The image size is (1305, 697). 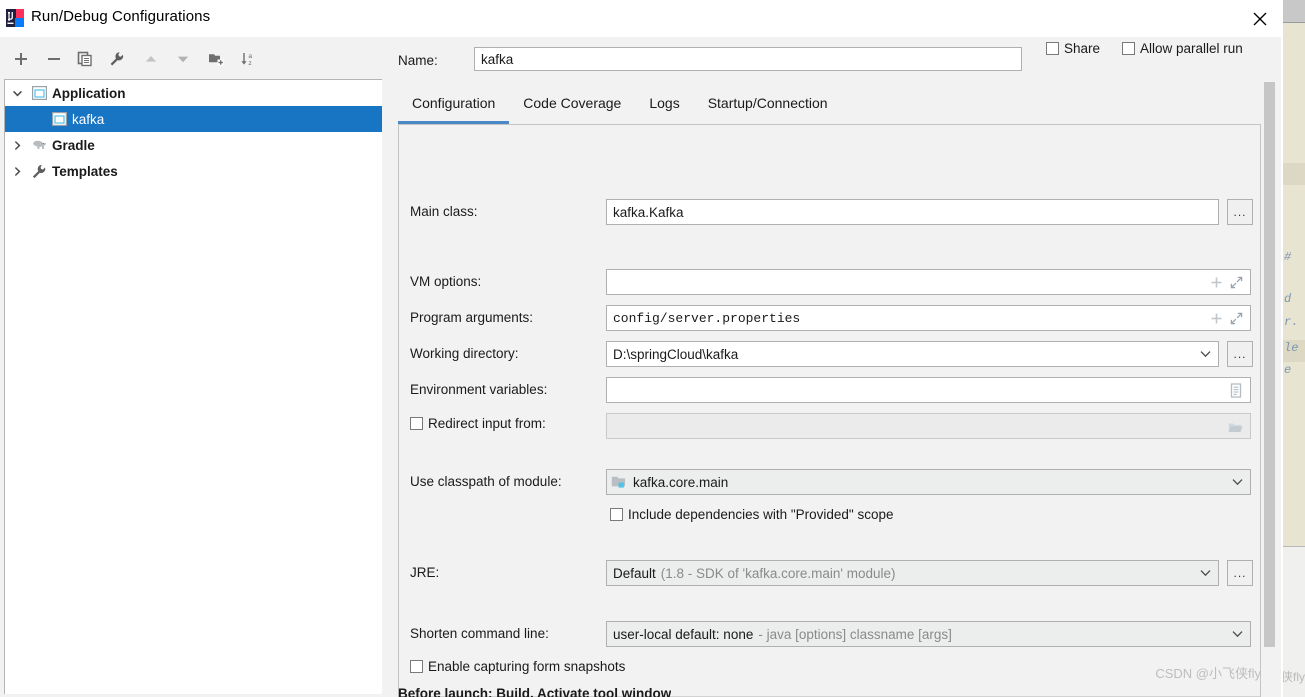 I want to click on shorten-command-line-value: user-local default: none, so click(x=683, y=634).